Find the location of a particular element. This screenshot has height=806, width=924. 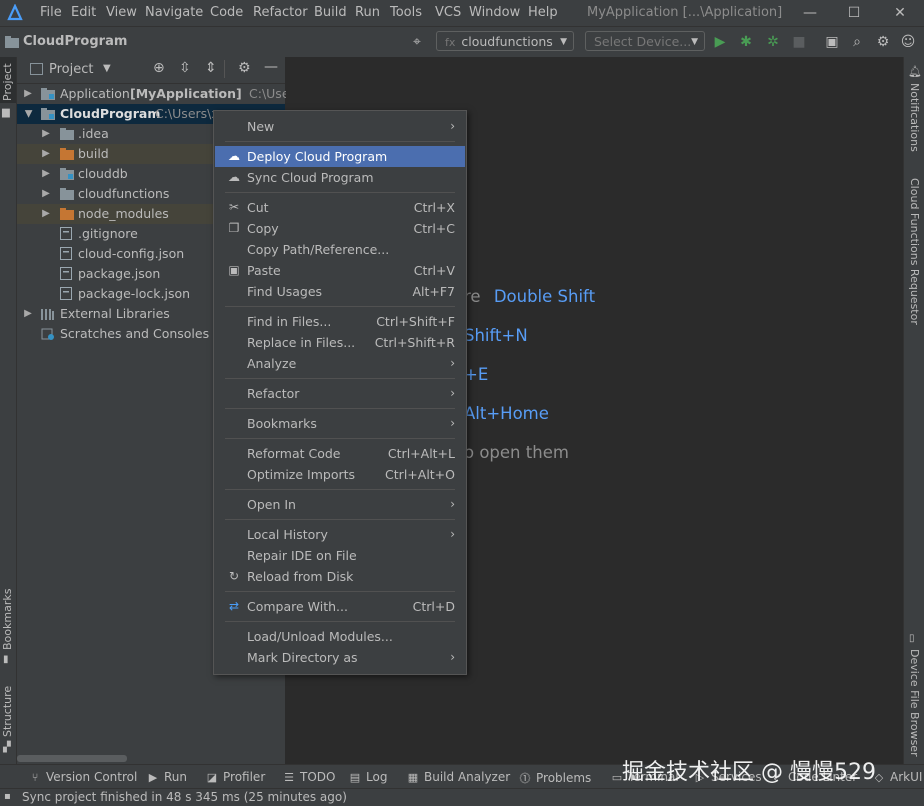

tab-version-control: ⑂ Version Control is located at coordinates (83, 777).